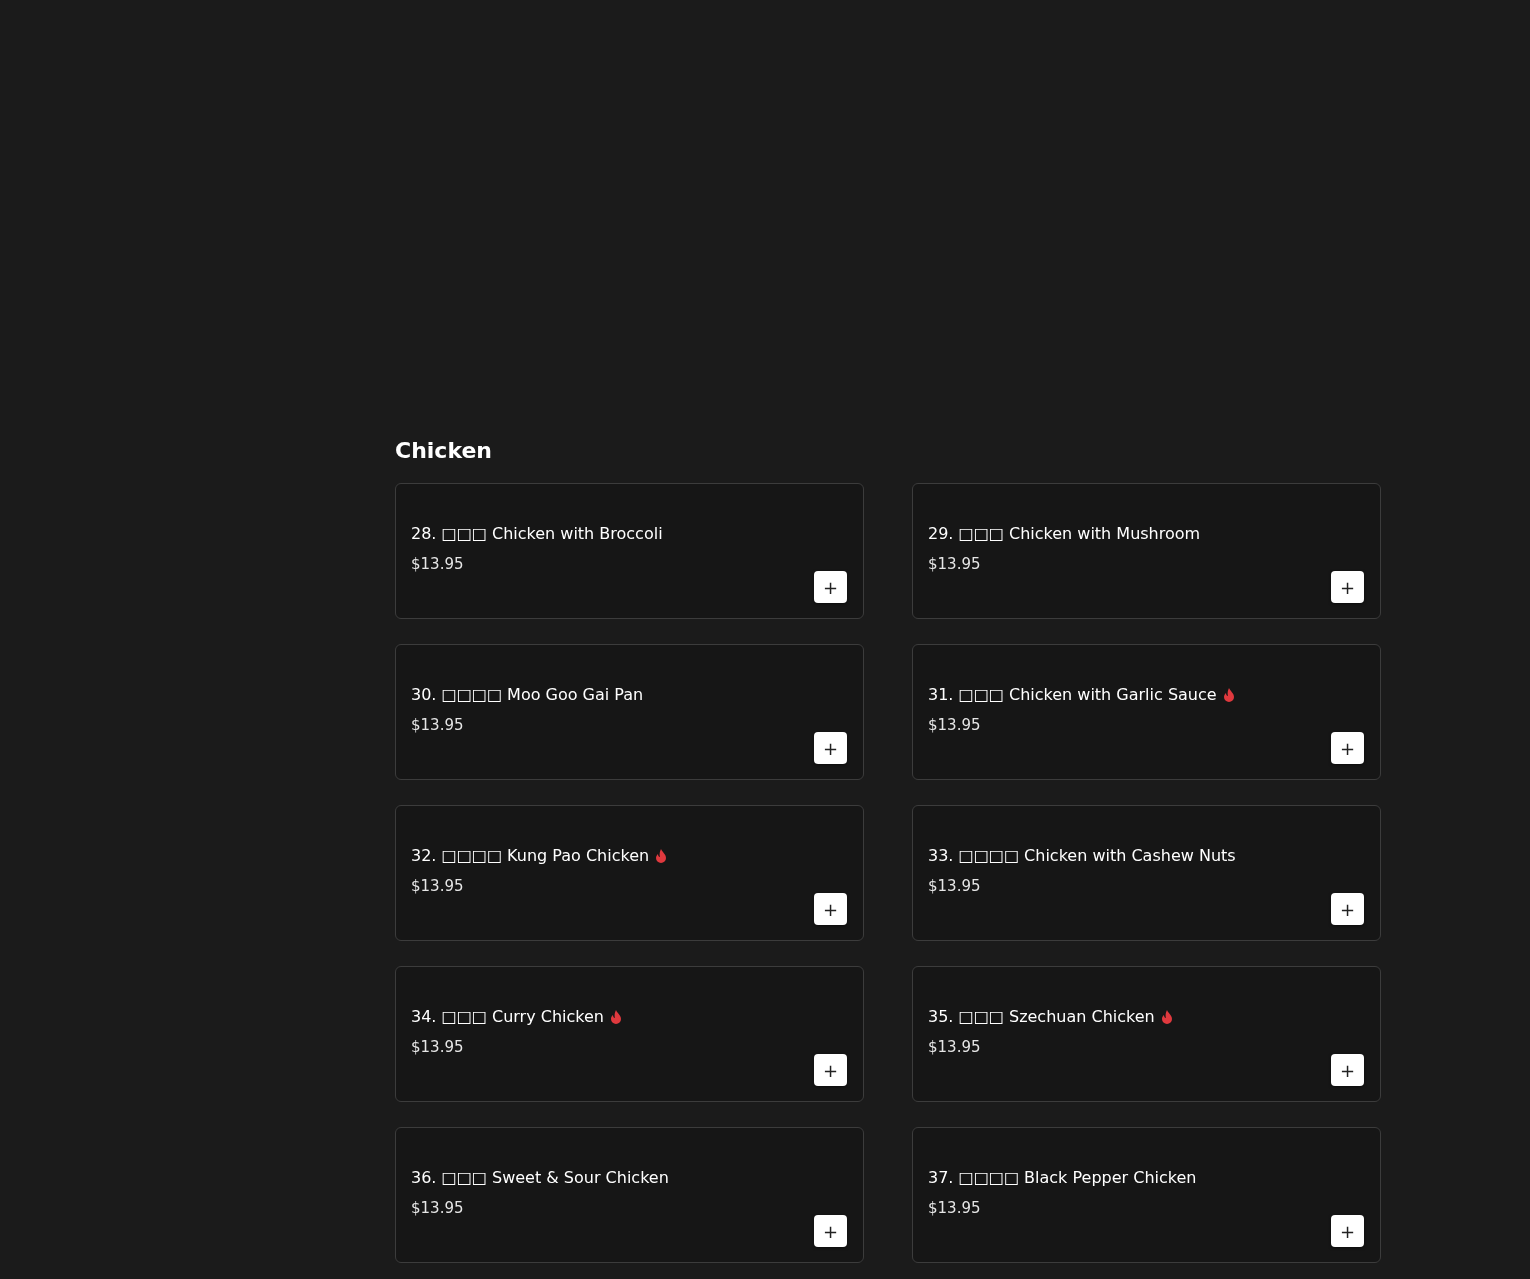 The image size is (1530, 1279). Describe the element at coordinates (1041, 1016) in the screenshot. I see `item-name: 35. □□□ Szechuan Chicken` at that location.